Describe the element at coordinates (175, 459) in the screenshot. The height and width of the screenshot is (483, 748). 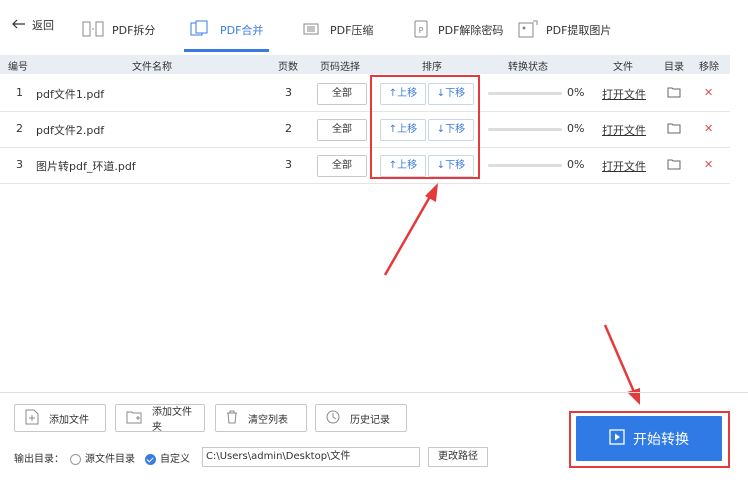
I see `custom-dir-label: 自定义` at that location.